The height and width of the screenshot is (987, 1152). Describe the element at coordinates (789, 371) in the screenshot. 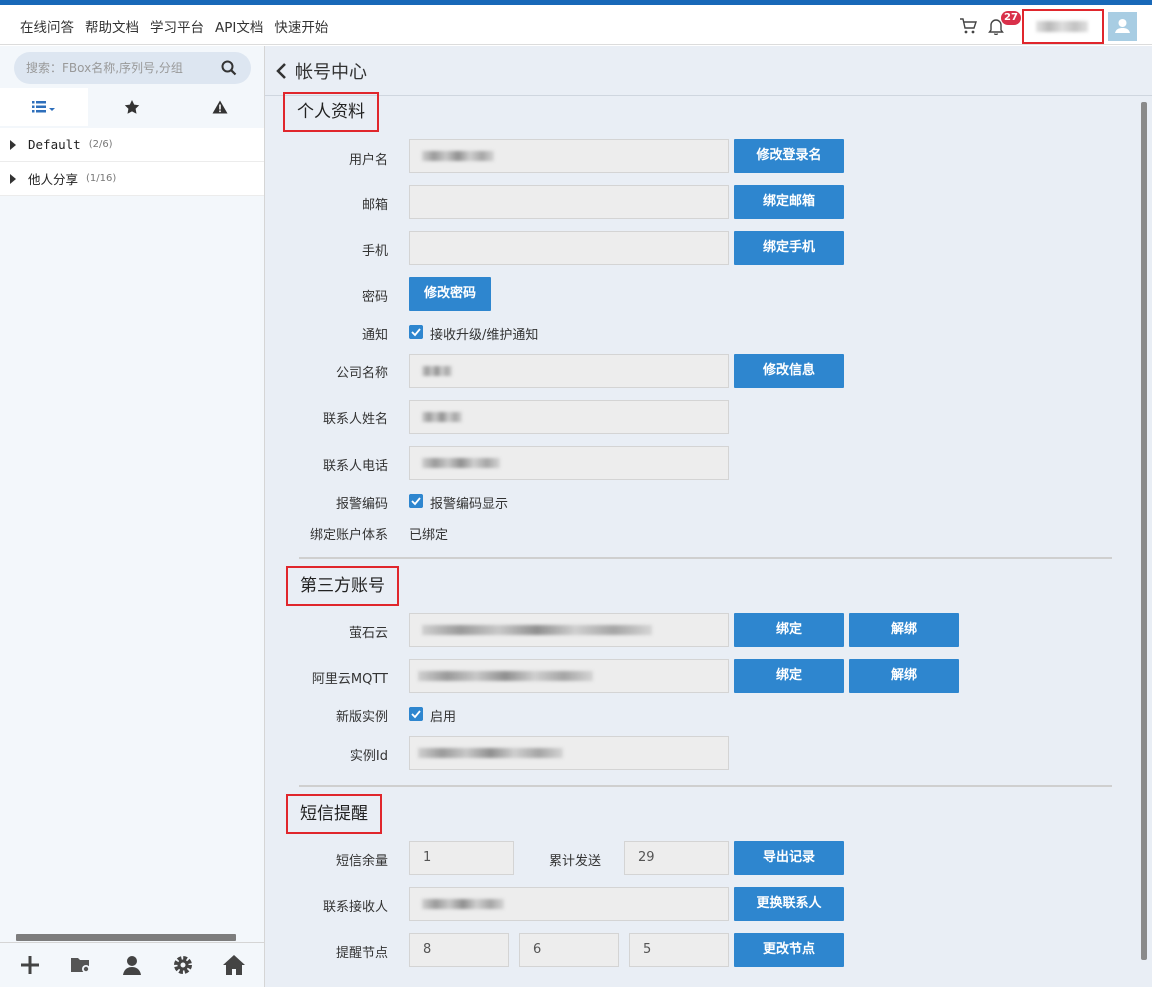

I see `change-info-button: 修改信息` at that location.